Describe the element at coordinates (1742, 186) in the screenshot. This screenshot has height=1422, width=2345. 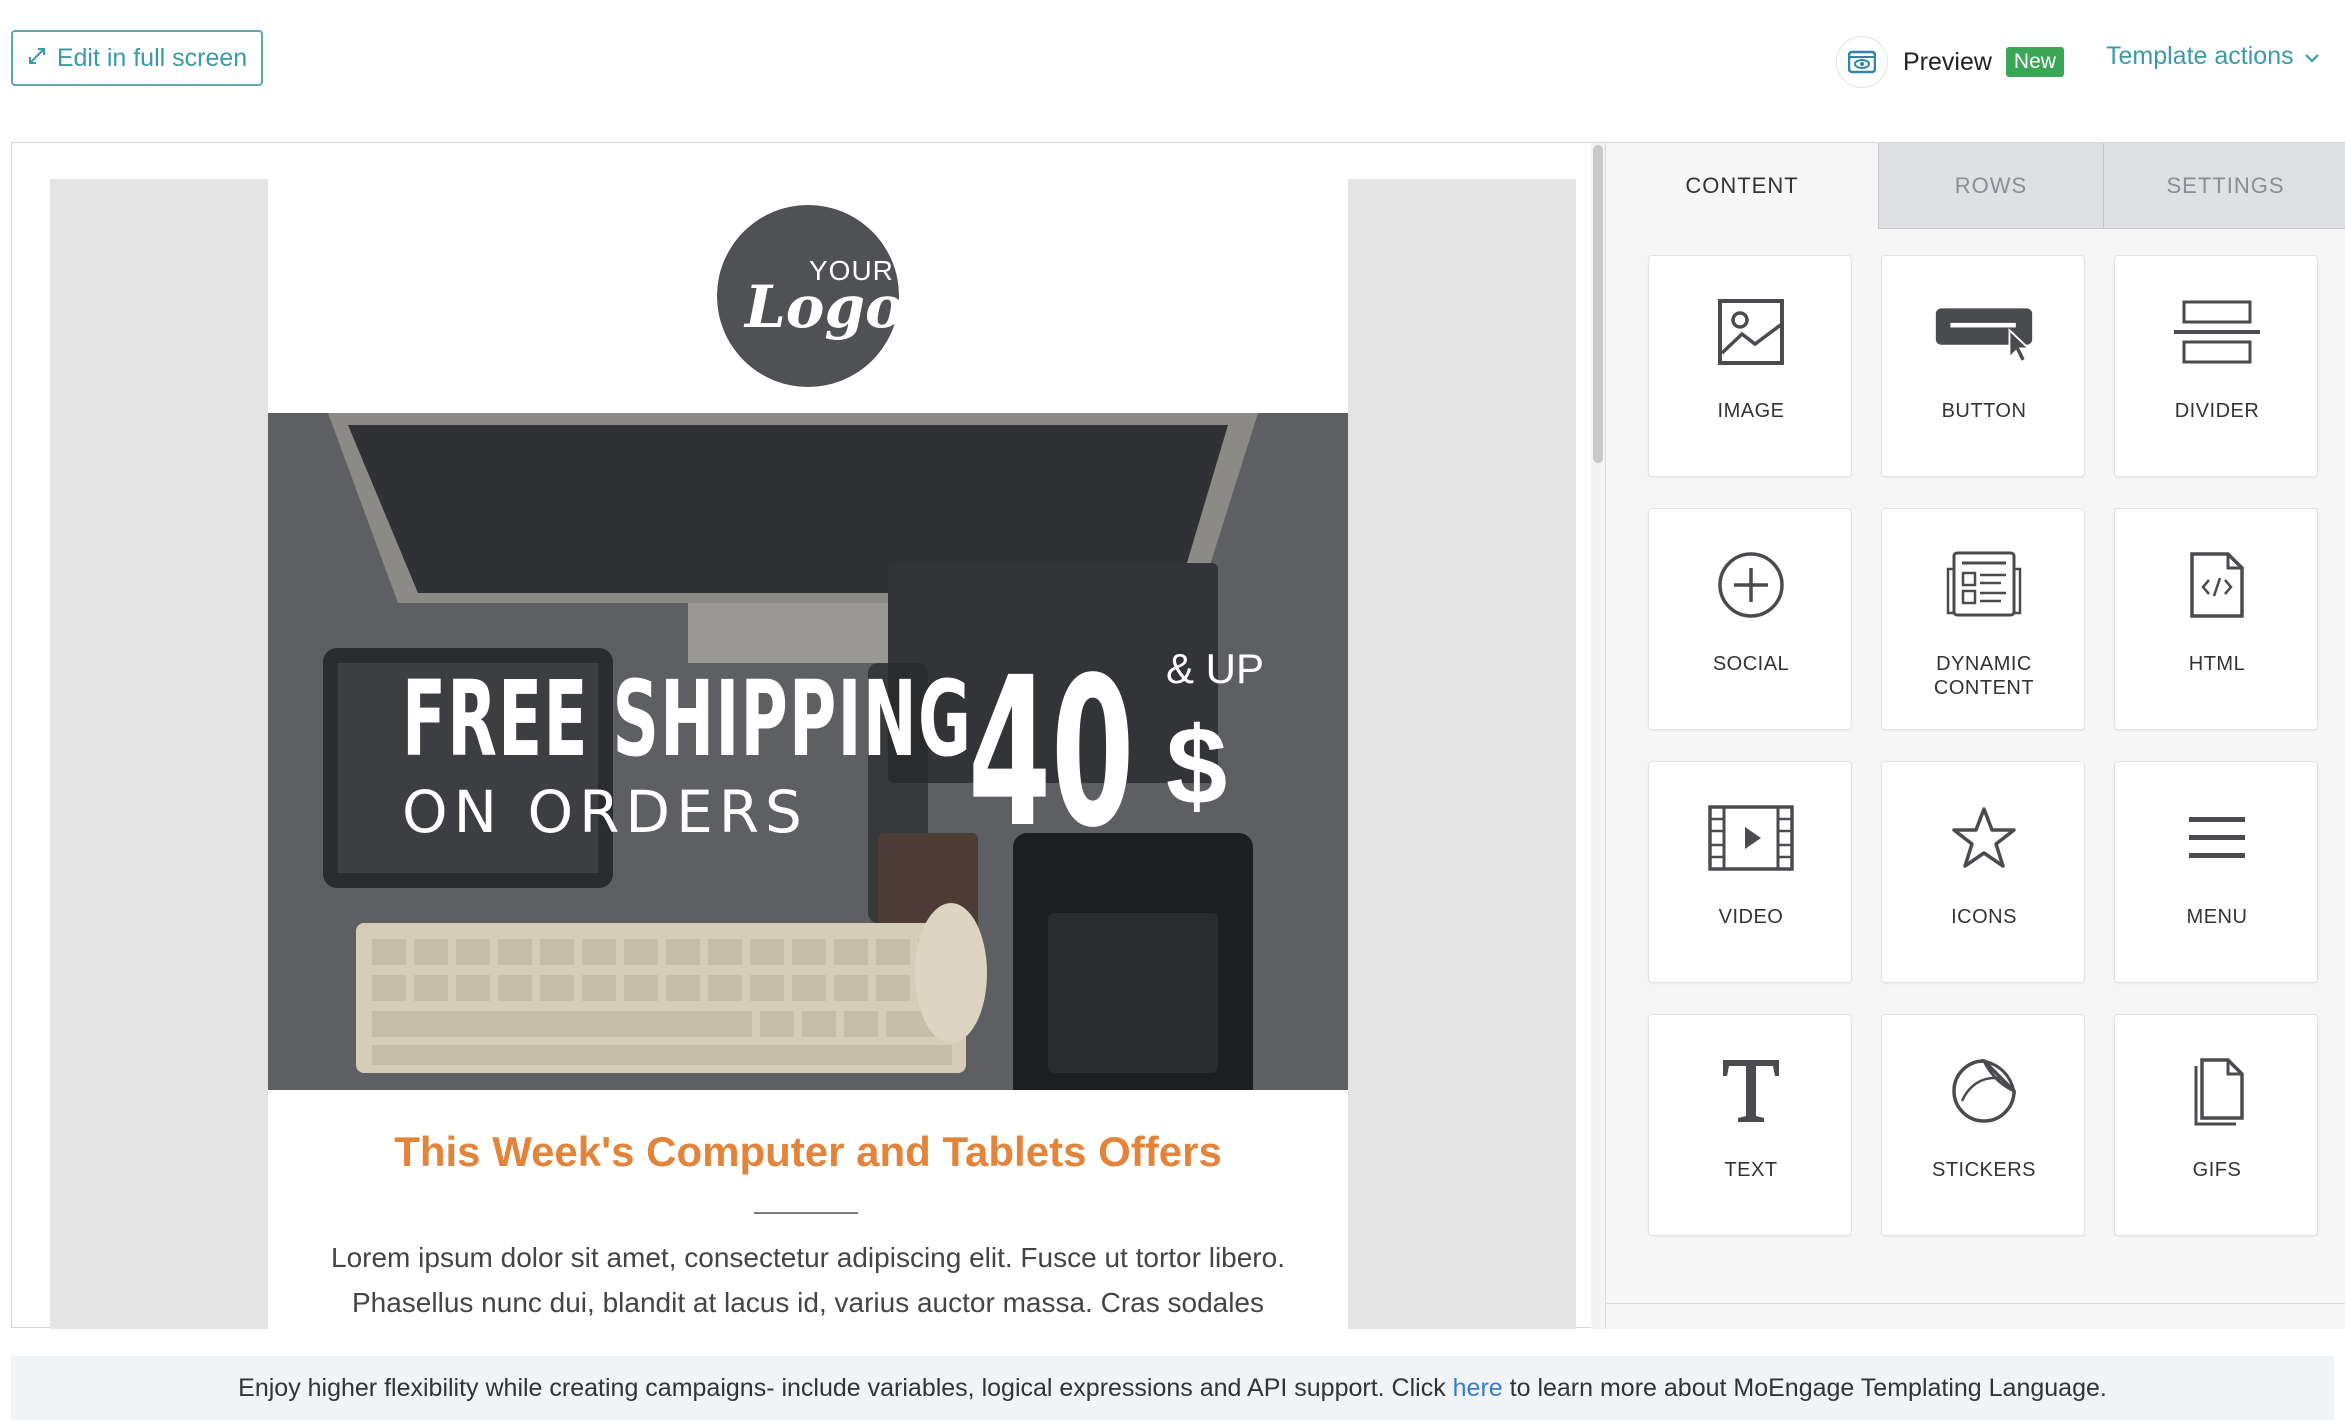
I see `tab-content: CONTENT` at that location.